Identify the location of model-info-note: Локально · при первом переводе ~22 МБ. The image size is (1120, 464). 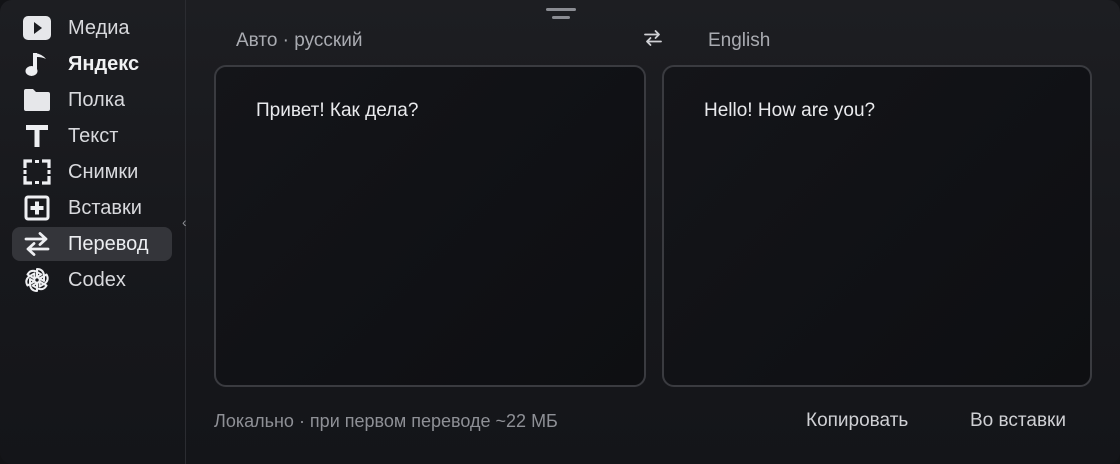
(386, 421).